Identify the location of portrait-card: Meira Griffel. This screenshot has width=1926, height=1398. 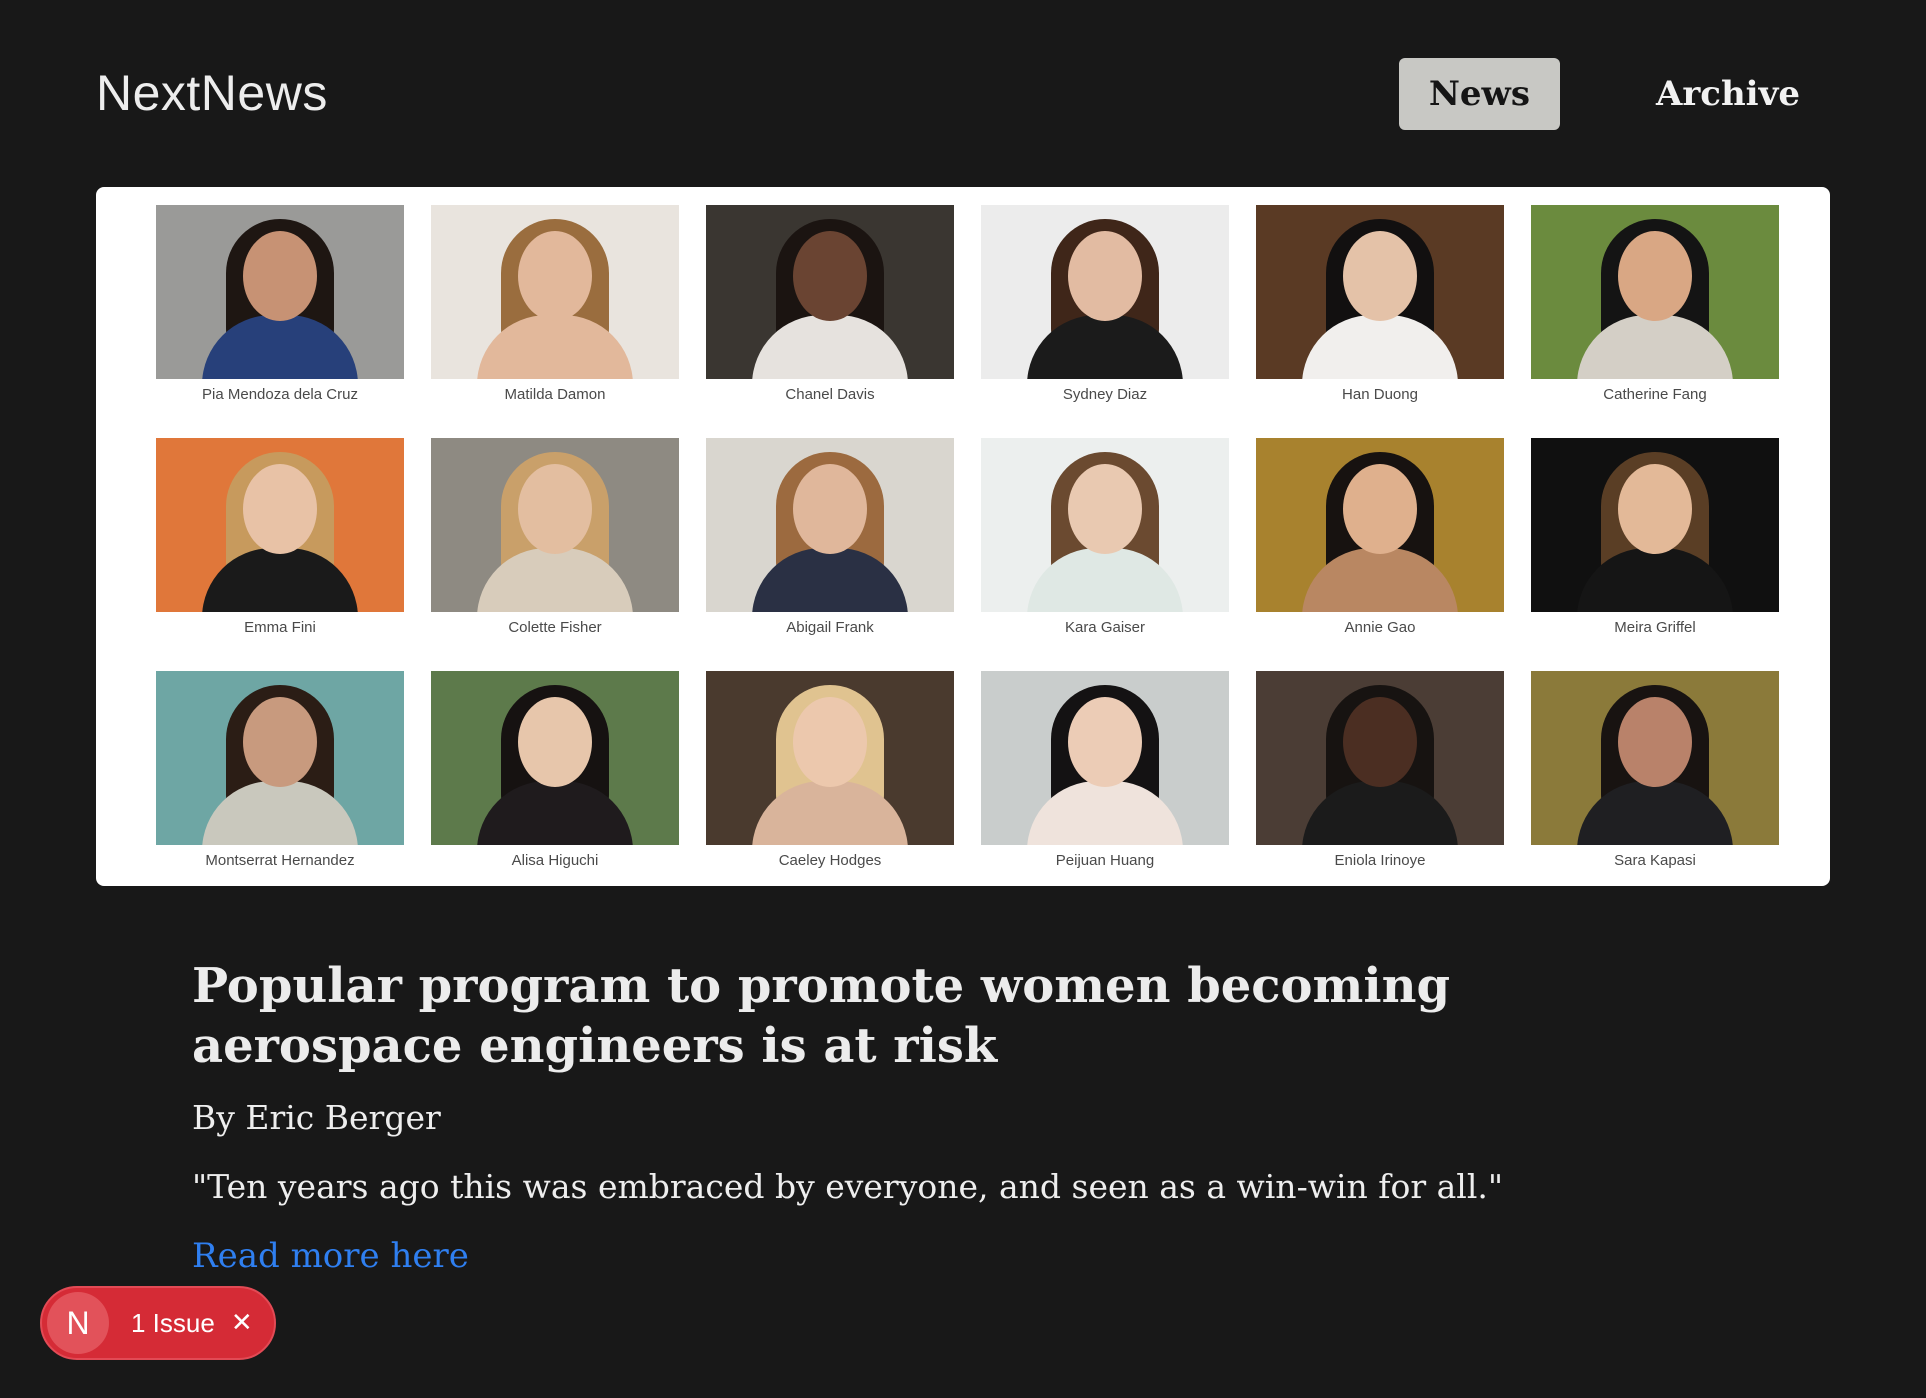
(1655, 554).